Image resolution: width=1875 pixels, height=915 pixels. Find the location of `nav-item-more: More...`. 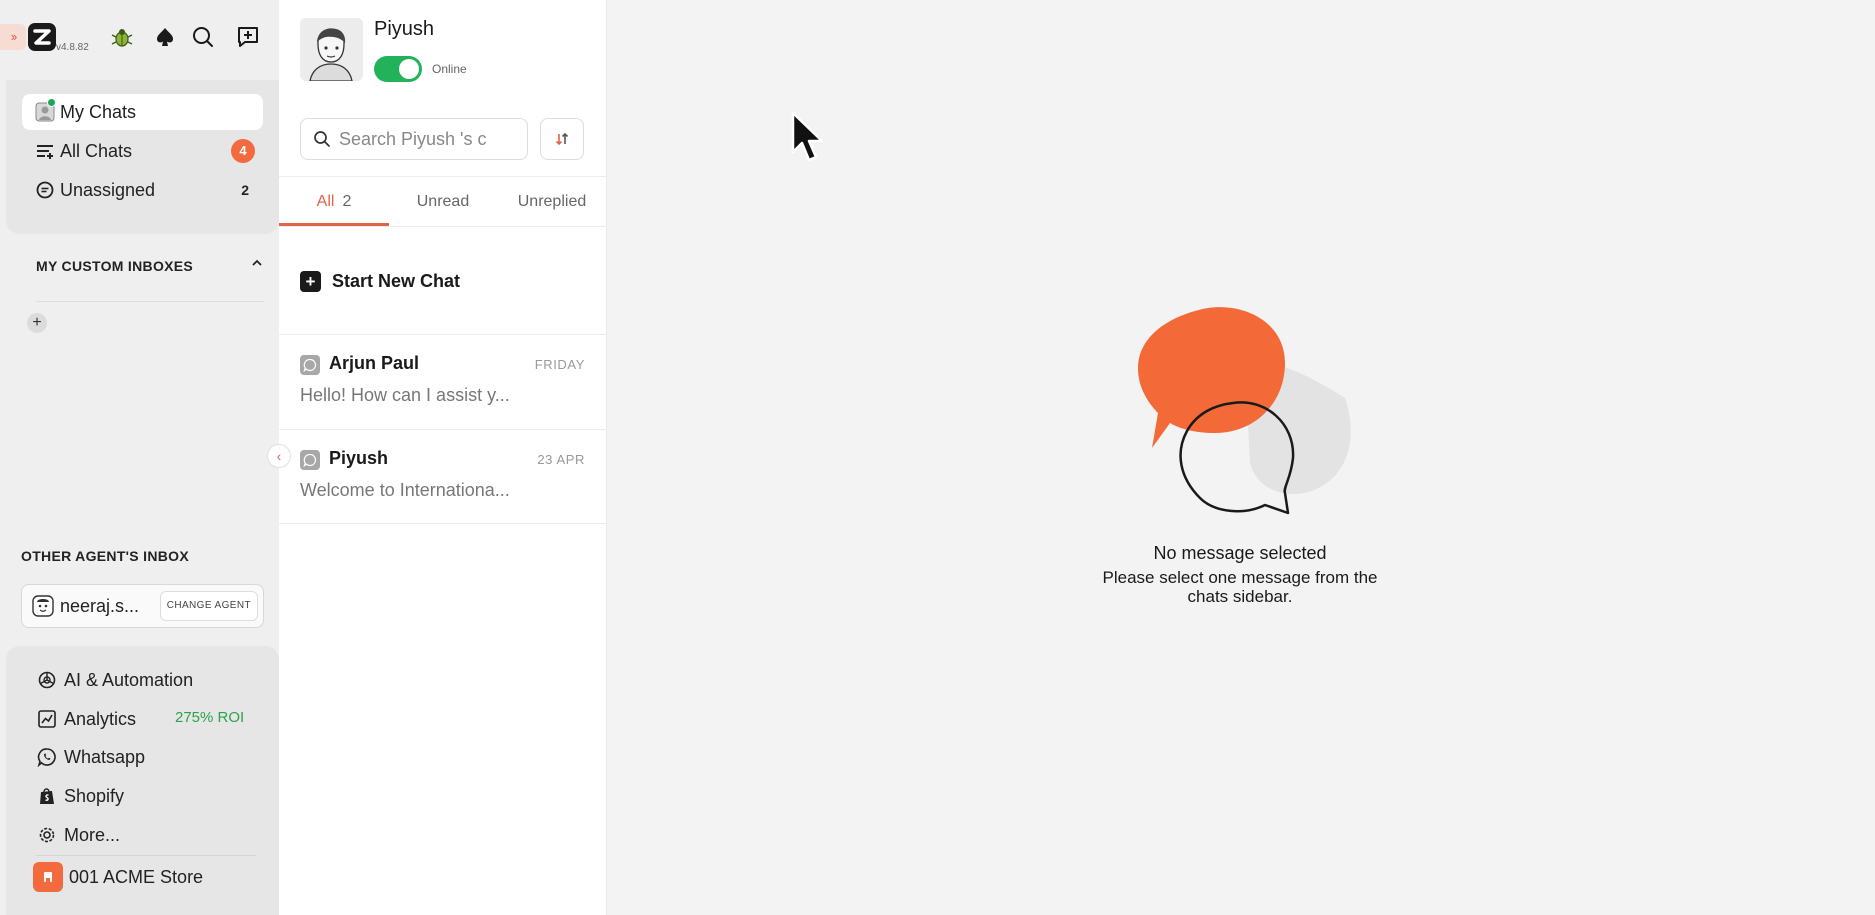

nav-item-more: More... is located at coordinates (78, 835).